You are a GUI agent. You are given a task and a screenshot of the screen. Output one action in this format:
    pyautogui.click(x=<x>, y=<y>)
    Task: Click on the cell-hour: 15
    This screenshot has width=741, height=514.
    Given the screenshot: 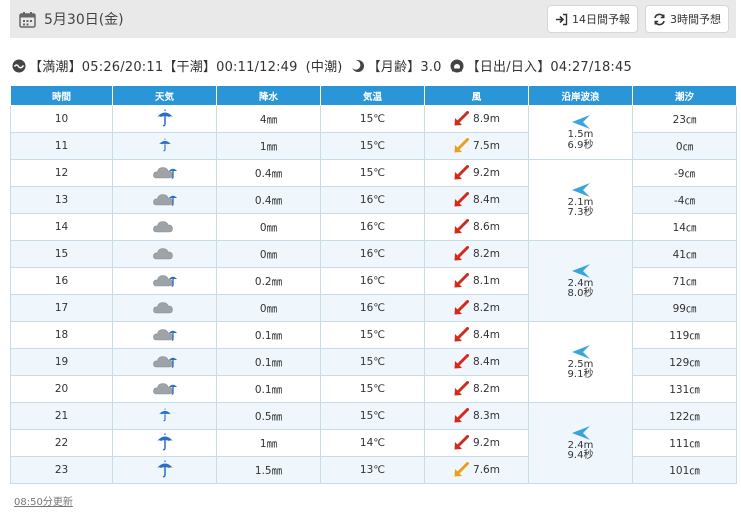 What is the action you would take?
    pyautogui.click(x=61, y=254)
    